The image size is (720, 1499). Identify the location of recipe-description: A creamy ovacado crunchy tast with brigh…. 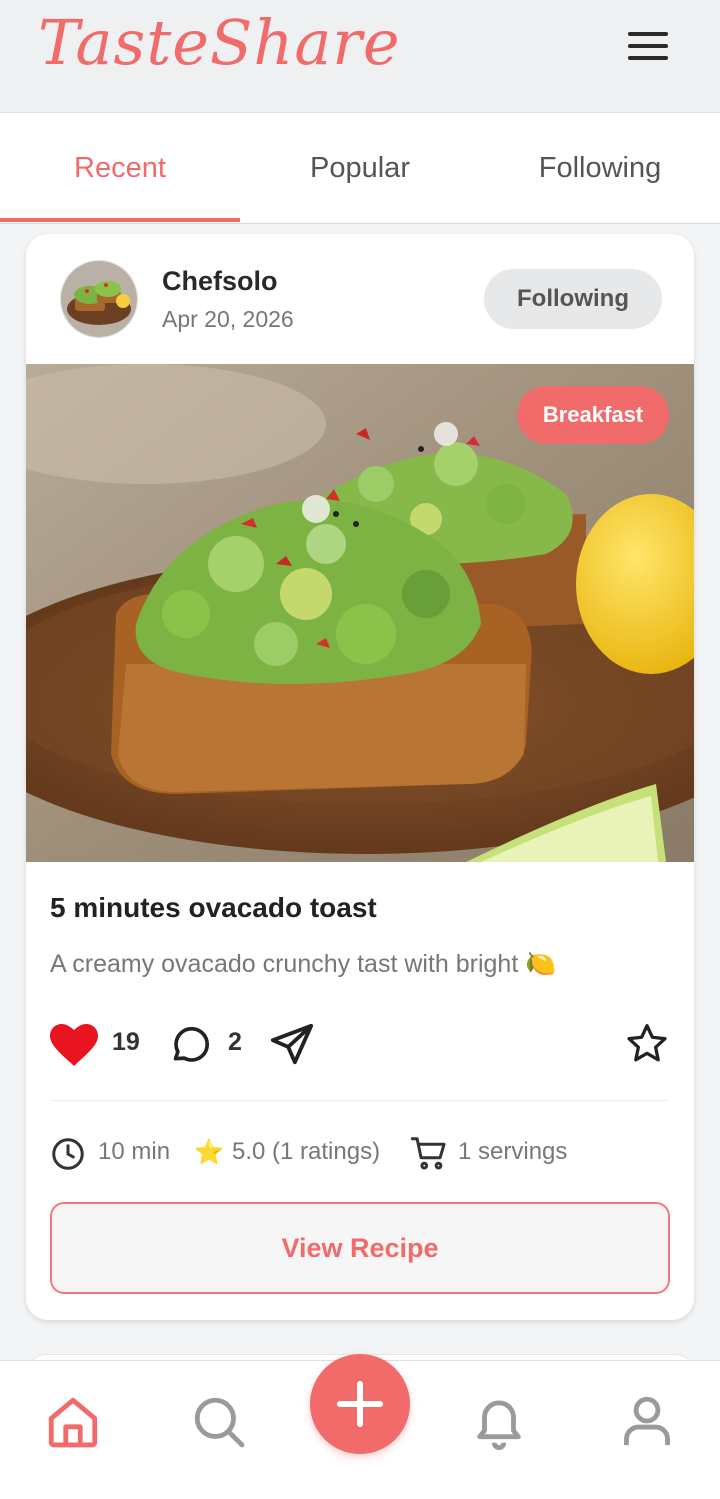
(303, 964).